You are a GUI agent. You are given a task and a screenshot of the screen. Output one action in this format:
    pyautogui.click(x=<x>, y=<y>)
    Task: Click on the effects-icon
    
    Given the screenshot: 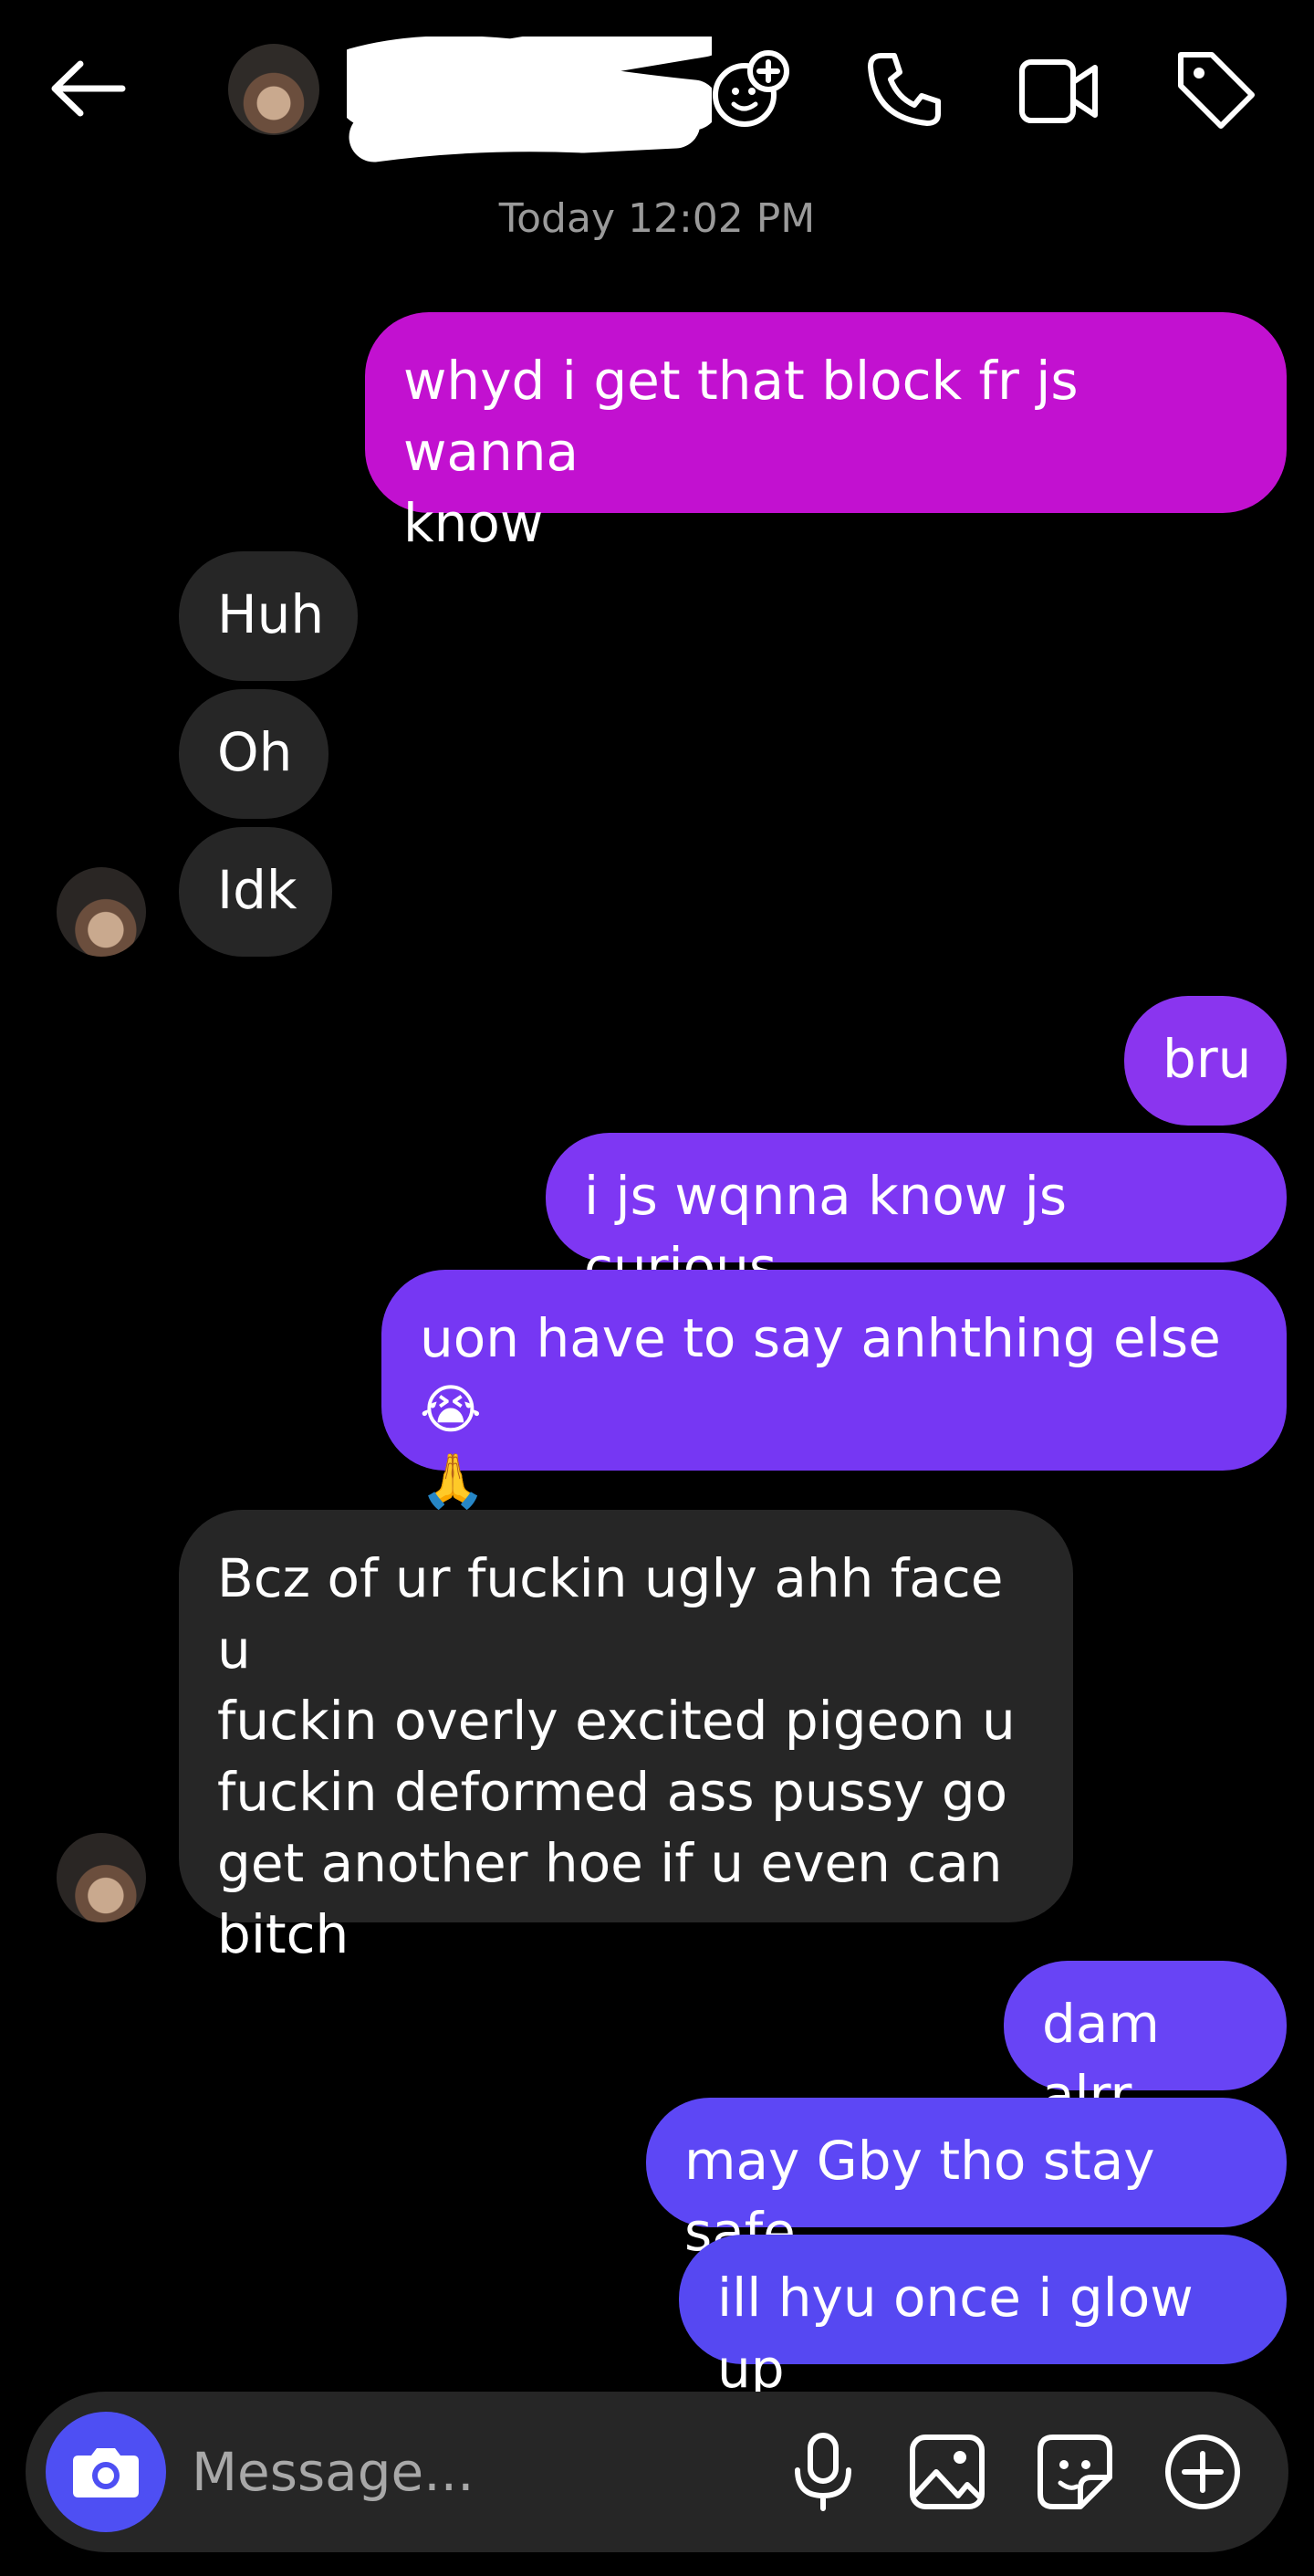 What is the action you would take?
    pyautogui.click(x=751, y=89)
    